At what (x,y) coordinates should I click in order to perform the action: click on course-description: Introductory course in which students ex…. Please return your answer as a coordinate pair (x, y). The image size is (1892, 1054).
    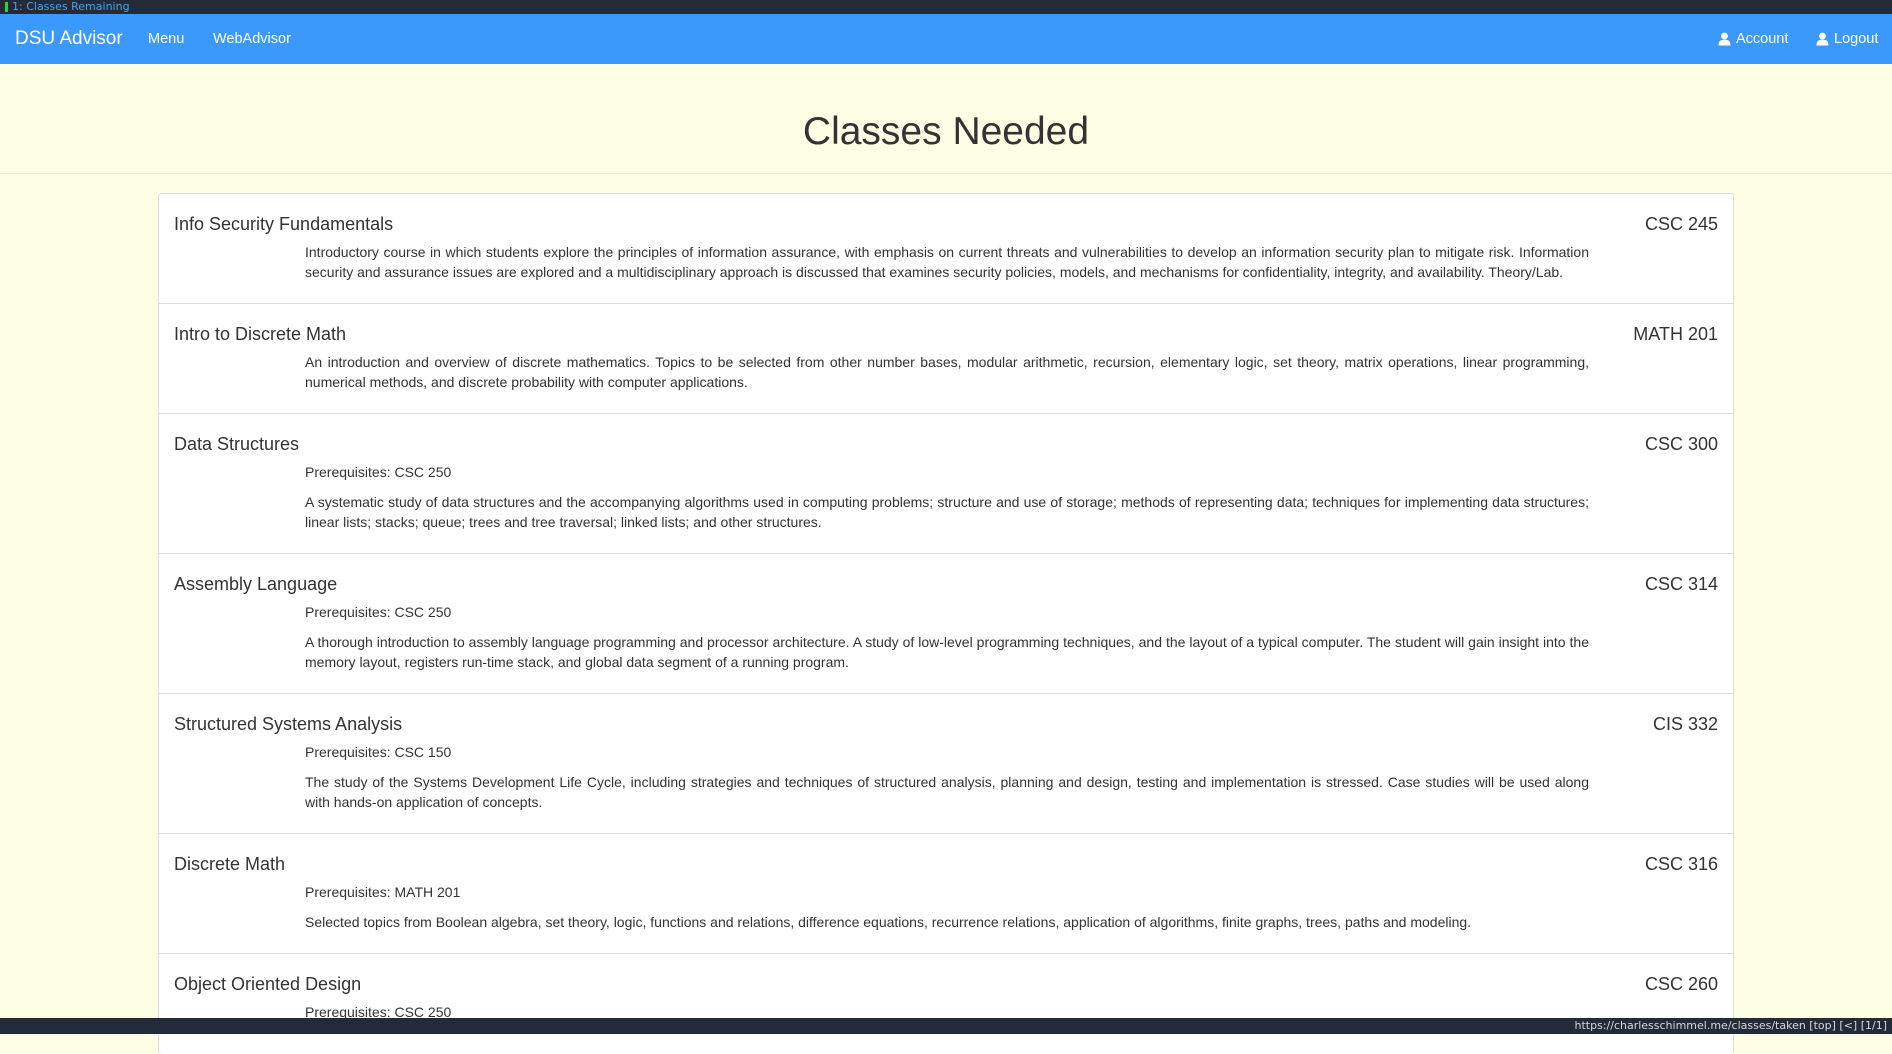
    Looking at the image, I should click on (947, 262).